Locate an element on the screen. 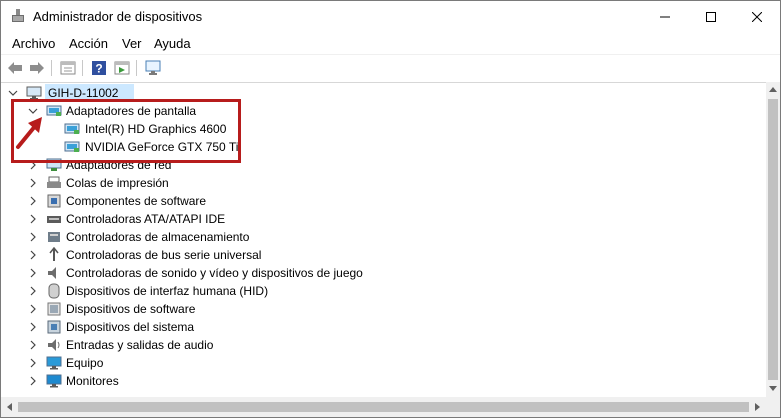  help-button: ? is located at coordinates (99, 68).